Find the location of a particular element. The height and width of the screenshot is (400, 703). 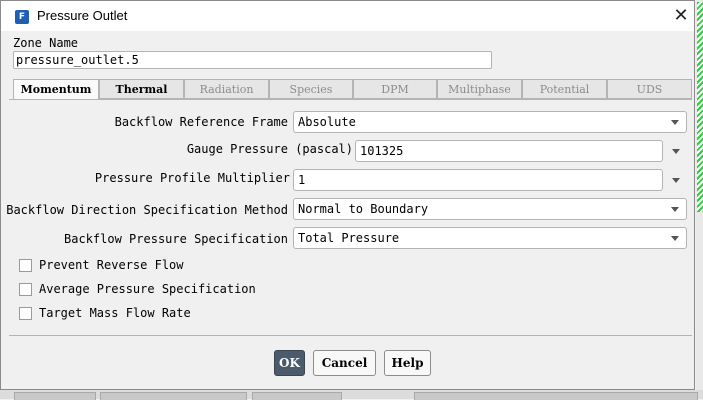

backflow-direction-method-label: Backflow Direction Specification Method is located at coordinates (147, 210).